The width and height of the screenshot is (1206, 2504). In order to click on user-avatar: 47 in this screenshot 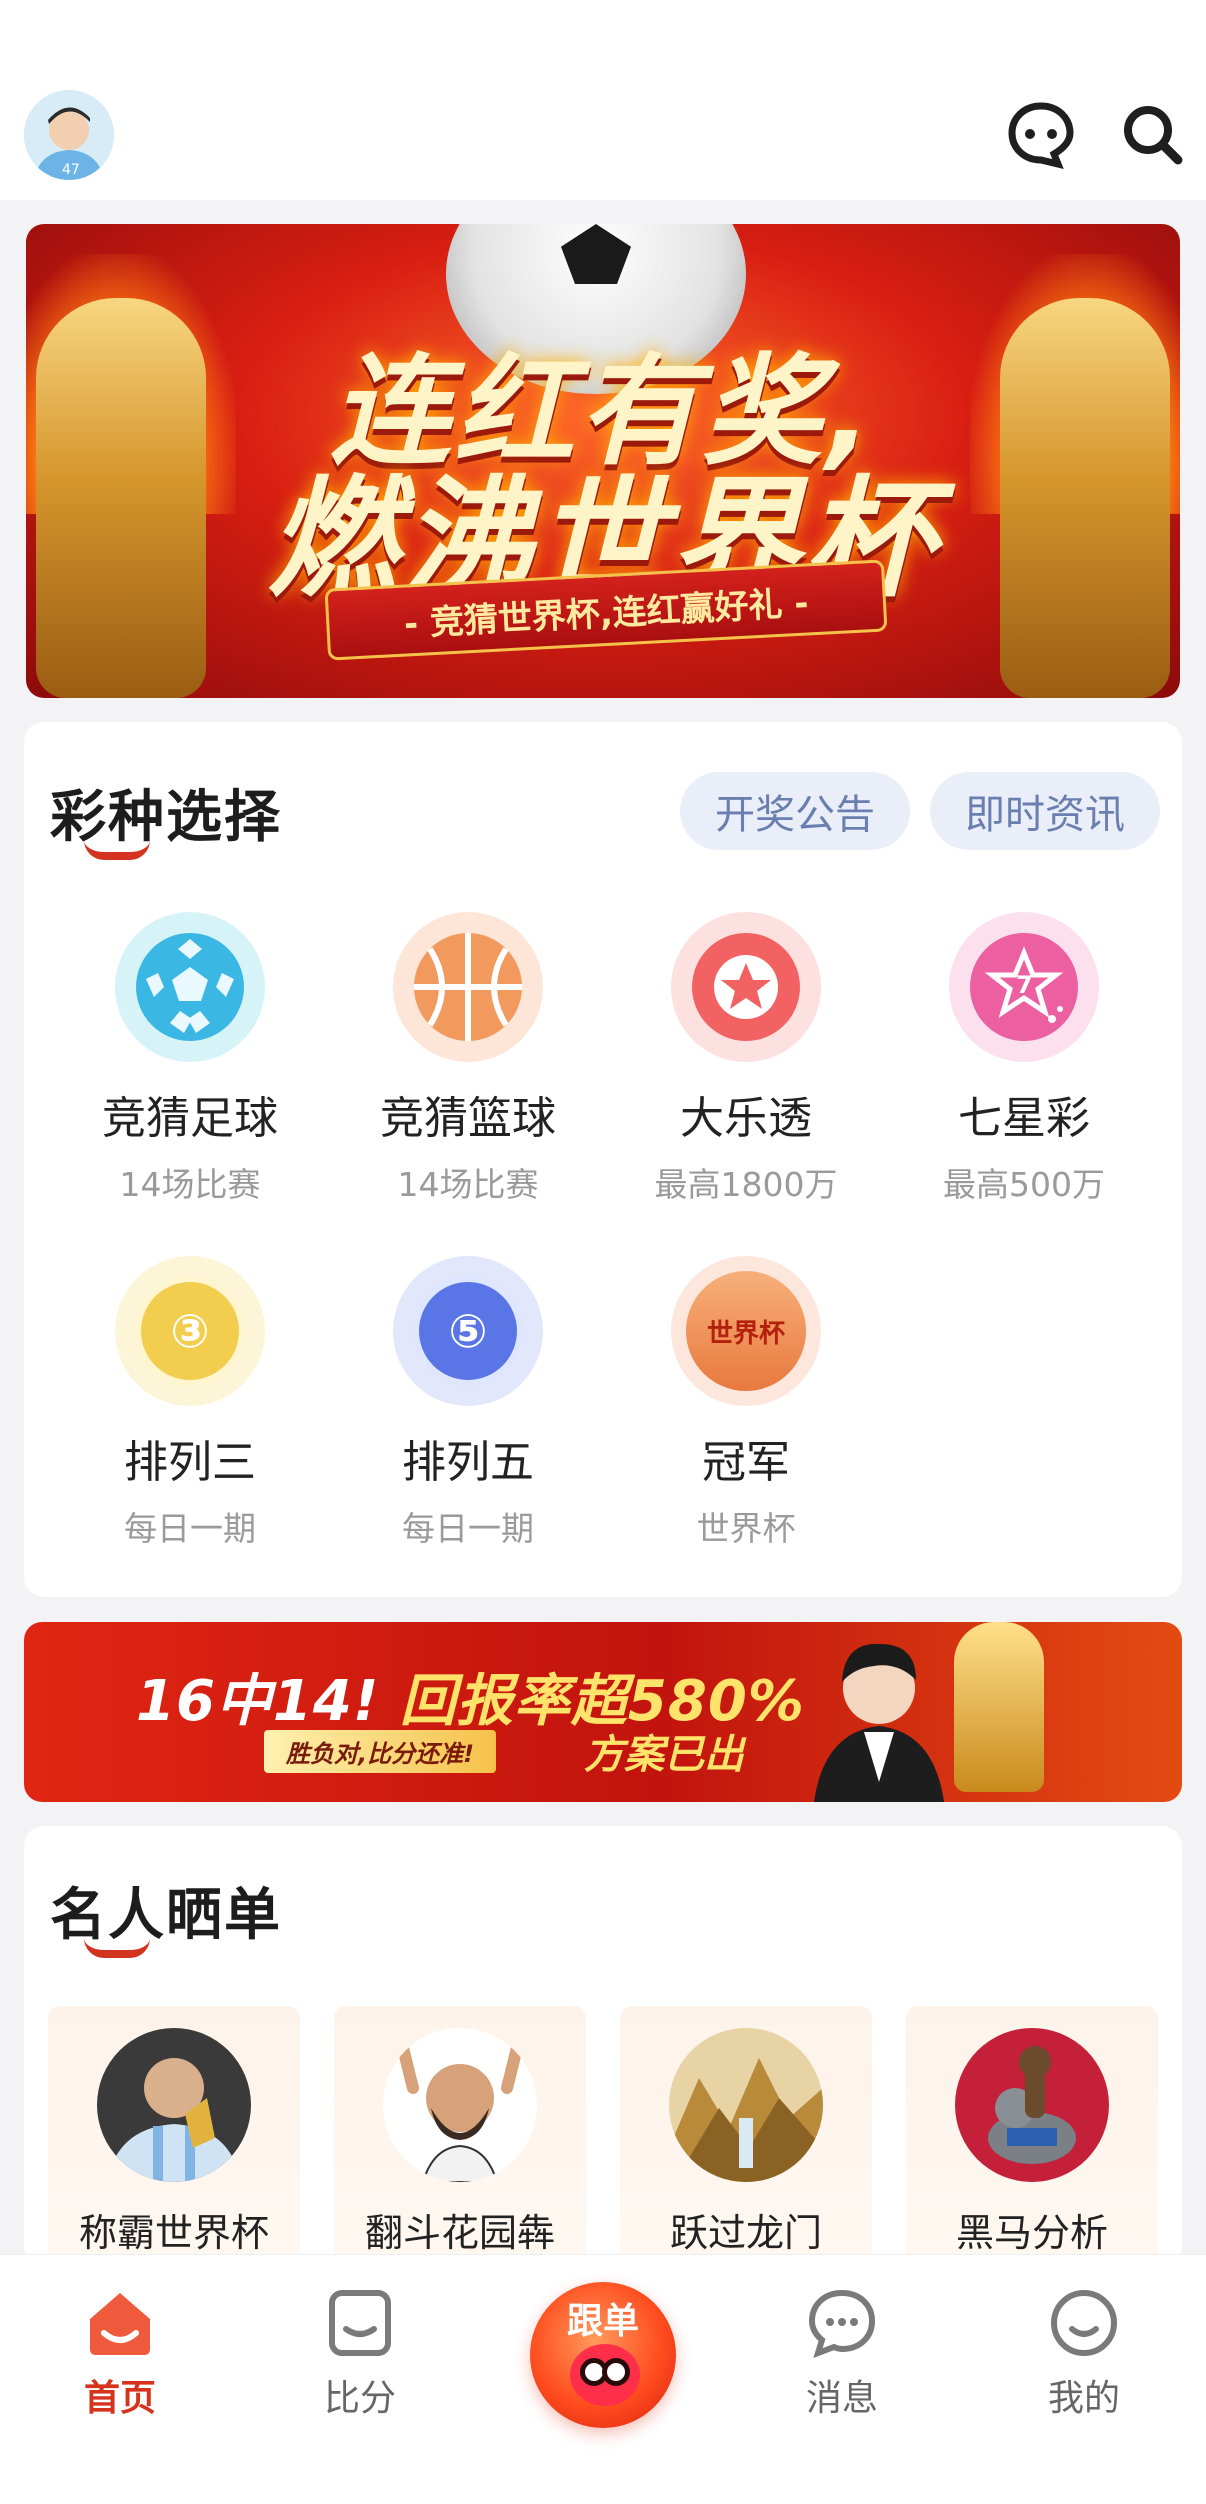, I will do `click(69, 135)`.